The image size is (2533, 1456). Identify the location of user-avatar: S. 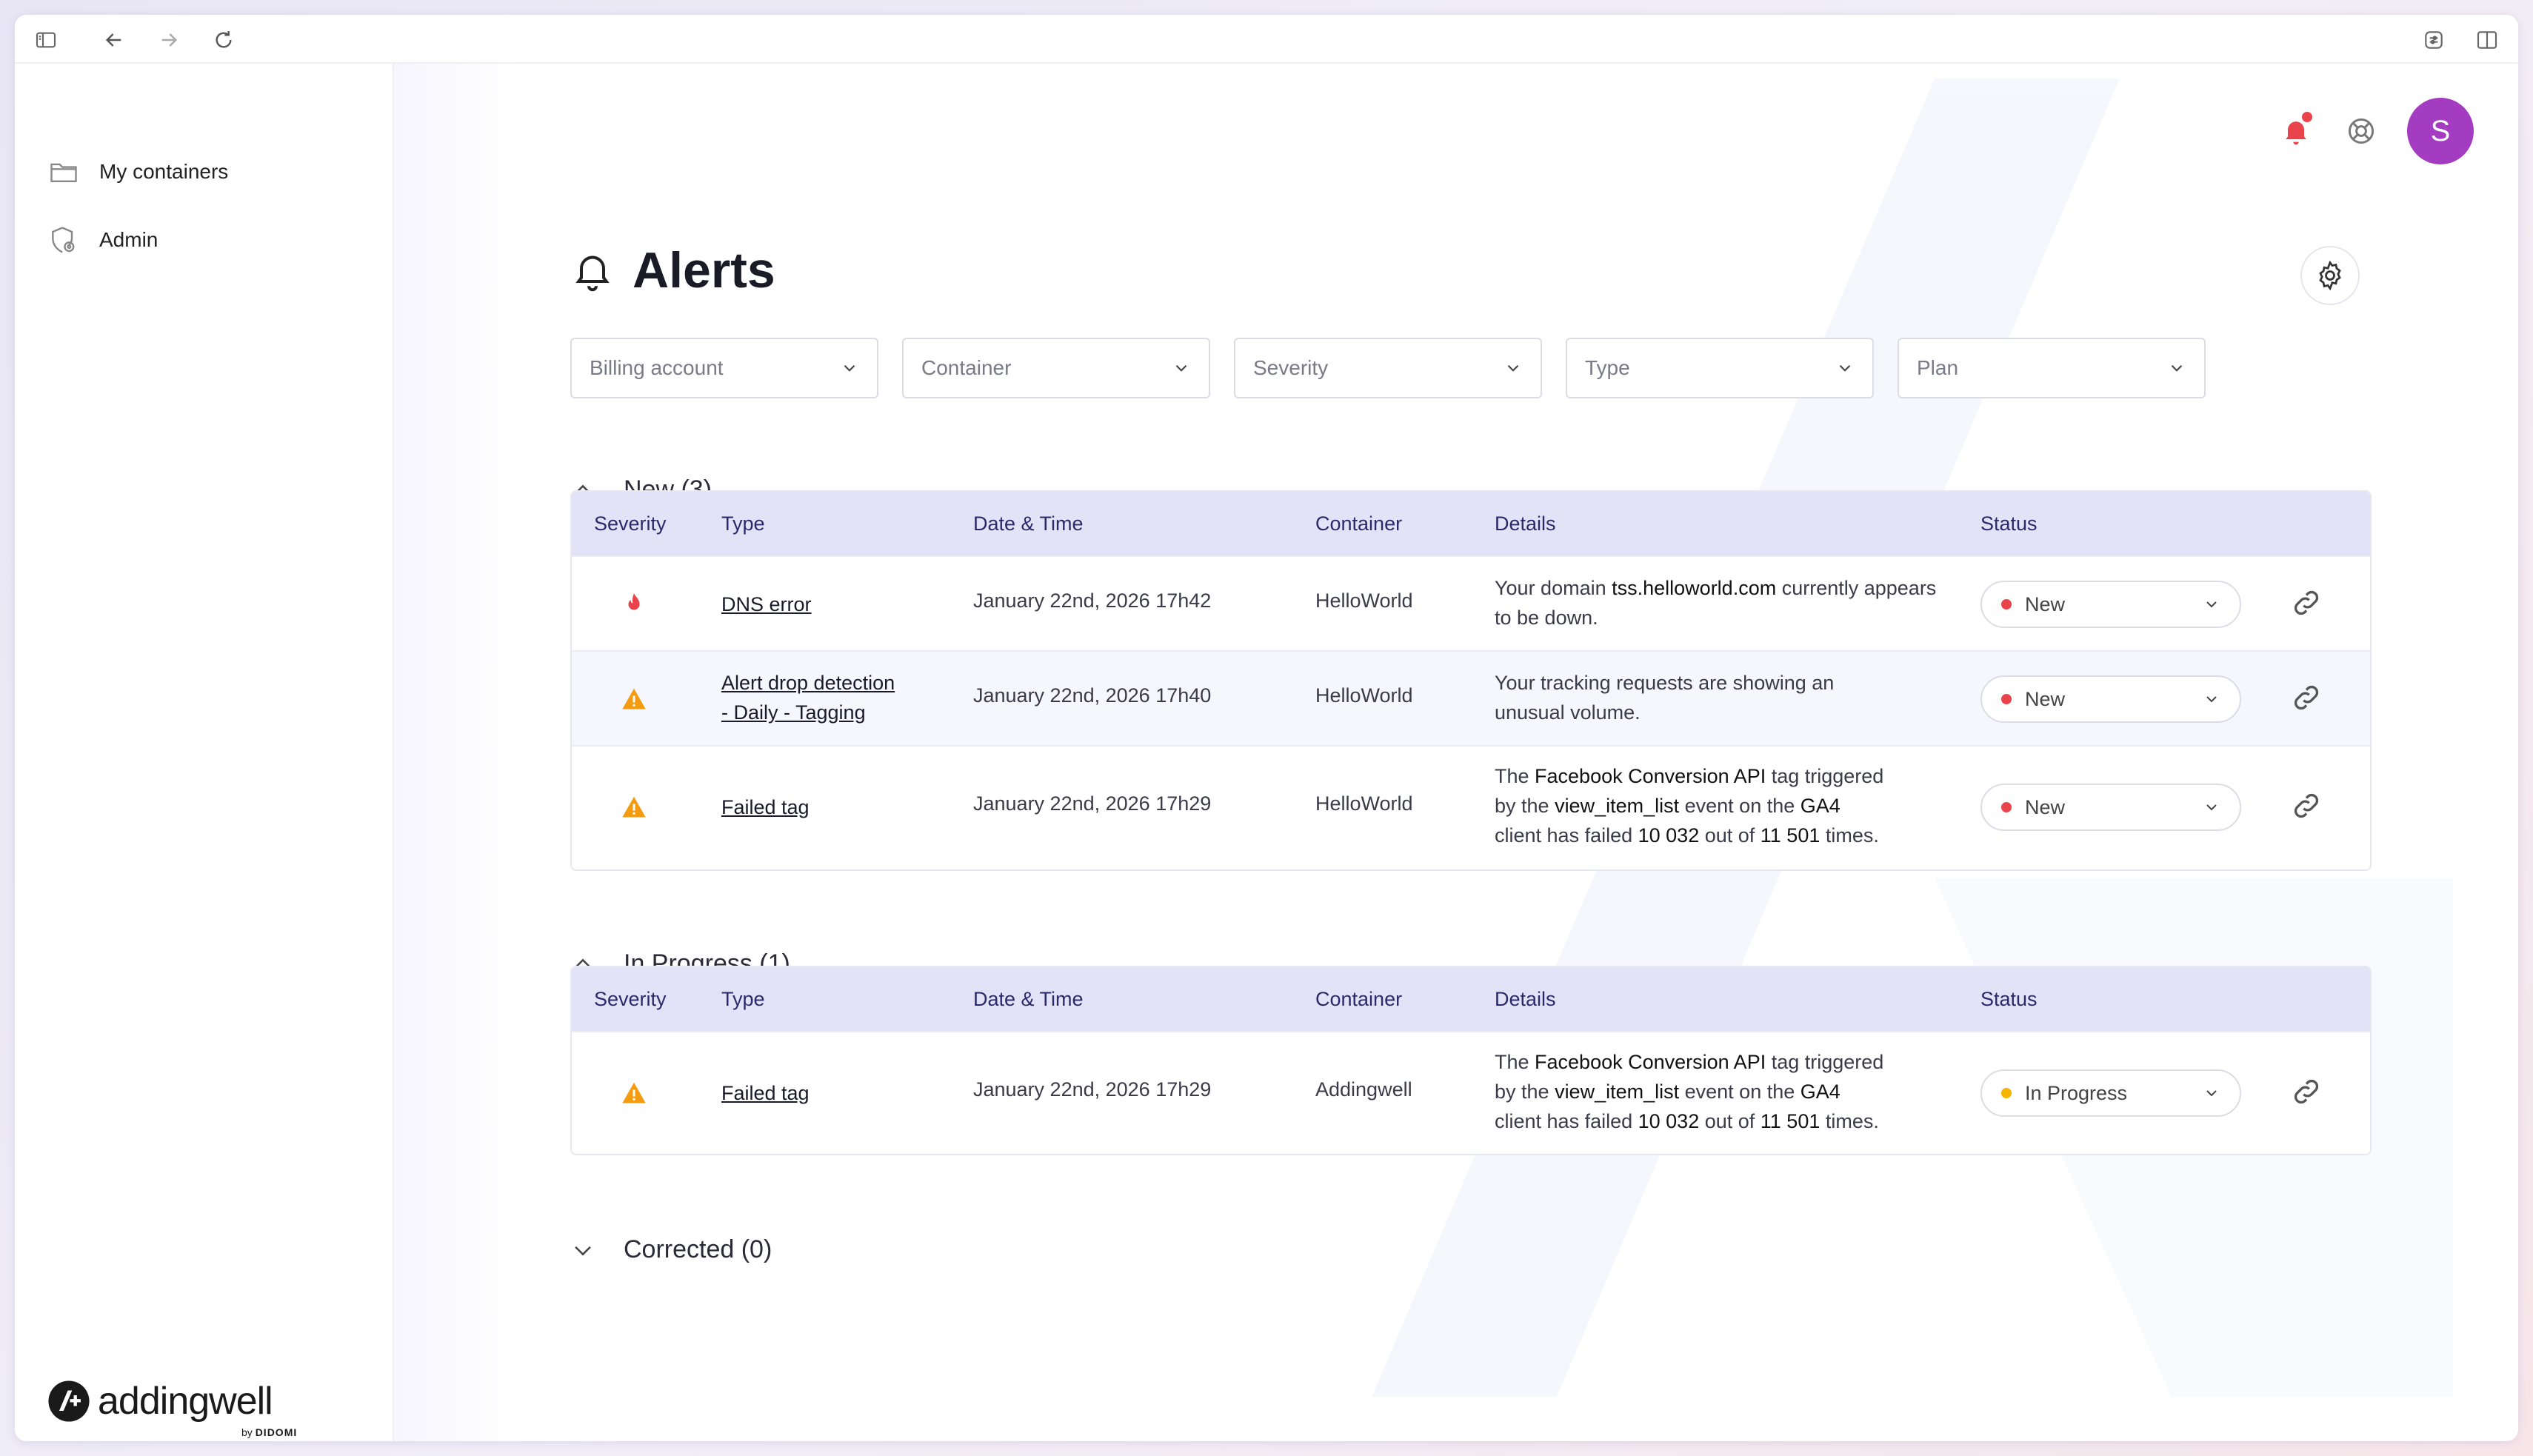
(2440, 131).